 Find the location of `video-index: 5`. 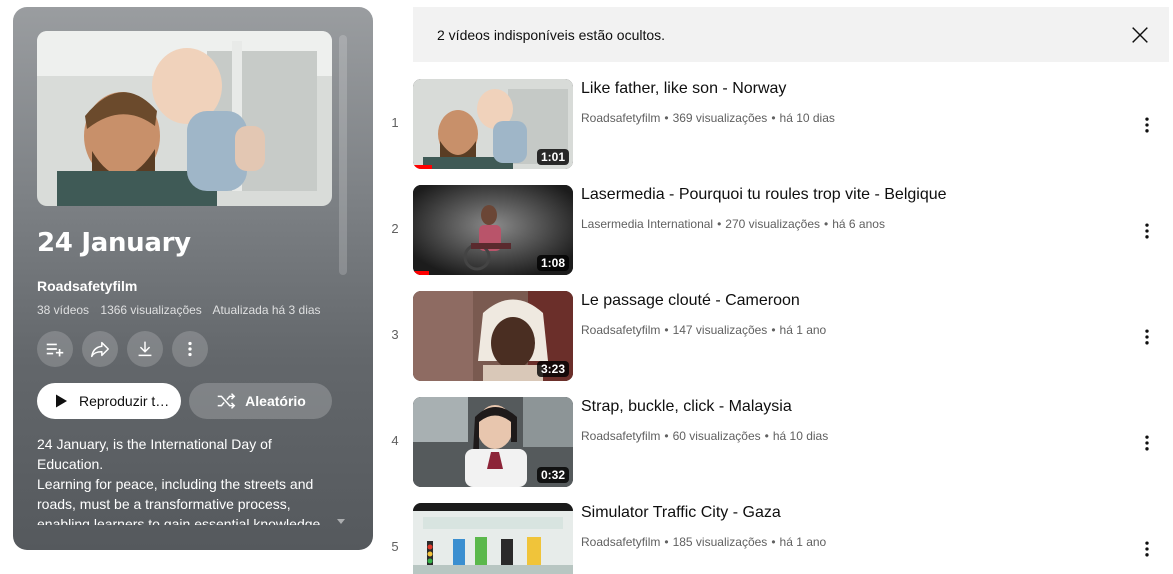

video-index: 5 is located at coordinates (395, 546).